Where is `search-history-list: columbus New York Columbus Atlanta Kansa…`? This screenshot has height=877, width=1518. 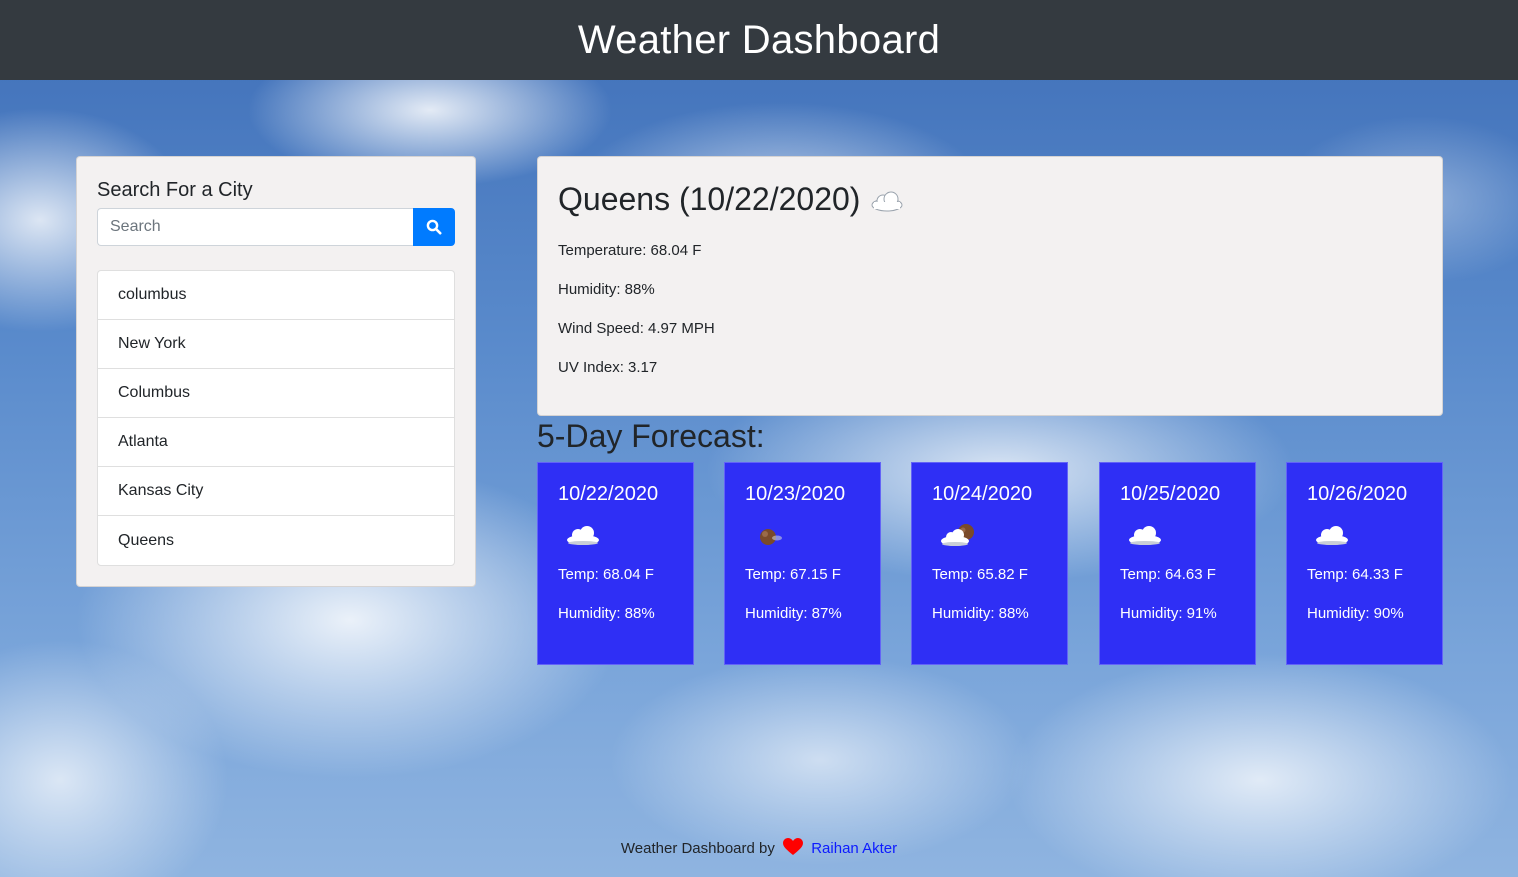
search-history-list: columbus New York Columbus Atlanta Kansa… is located at coordinates (276, 418).